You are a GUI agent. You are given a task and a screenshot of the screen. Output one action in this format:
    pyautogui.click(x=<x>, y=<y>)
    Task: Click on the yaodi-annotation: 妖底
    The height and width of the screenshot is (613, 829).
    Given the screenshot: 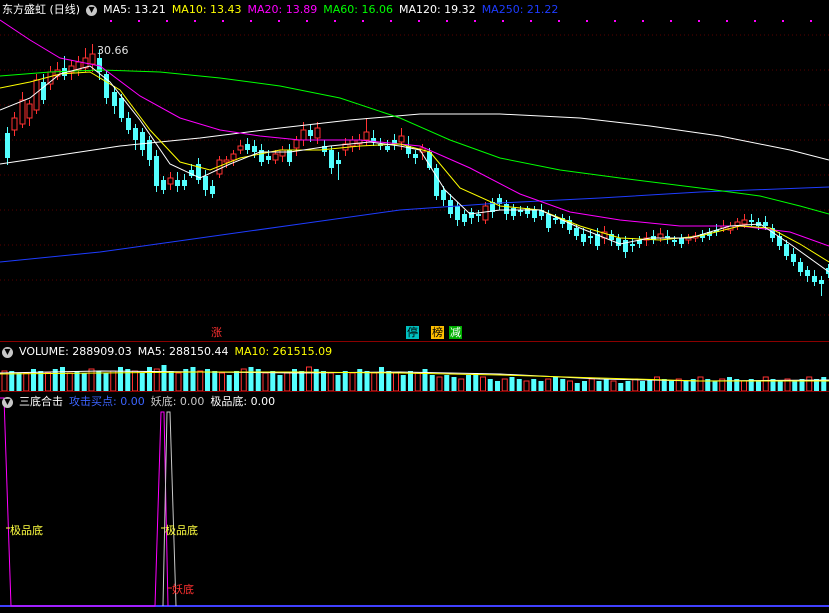 What is the action you would take?
    pyautogui.click(x=183, y=589)
    